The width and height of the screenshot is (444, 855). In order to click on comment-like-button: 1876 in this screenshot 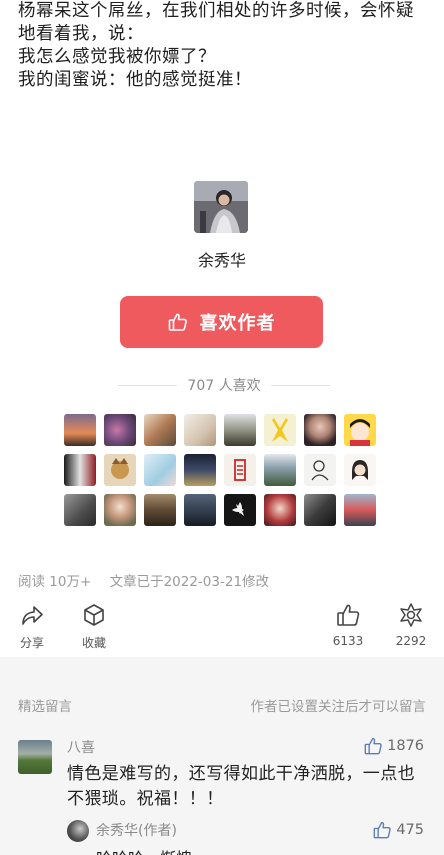, I will do `click(393, 746)`.